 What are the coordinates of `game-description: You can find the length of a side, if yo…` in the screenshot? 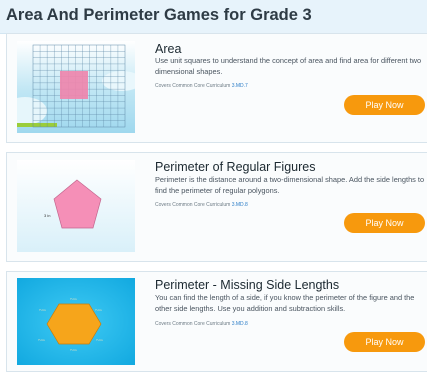 It's located at (285, 303).